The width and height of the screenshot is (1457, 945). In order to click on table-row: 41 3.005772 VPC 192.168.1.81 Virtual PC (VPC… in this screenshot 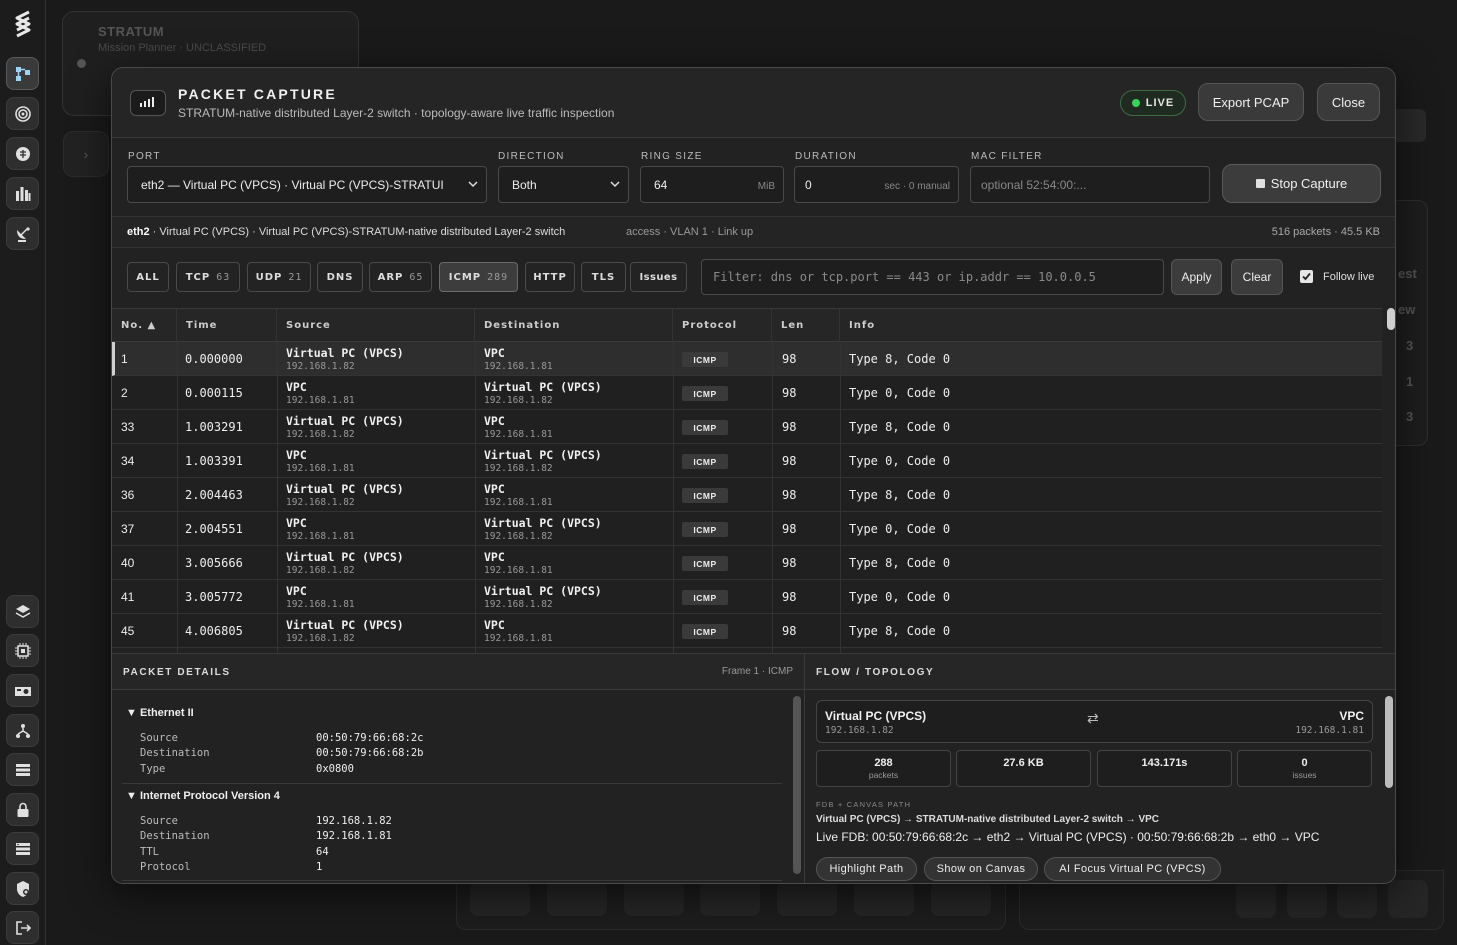, I will do `click(747, 597)`.